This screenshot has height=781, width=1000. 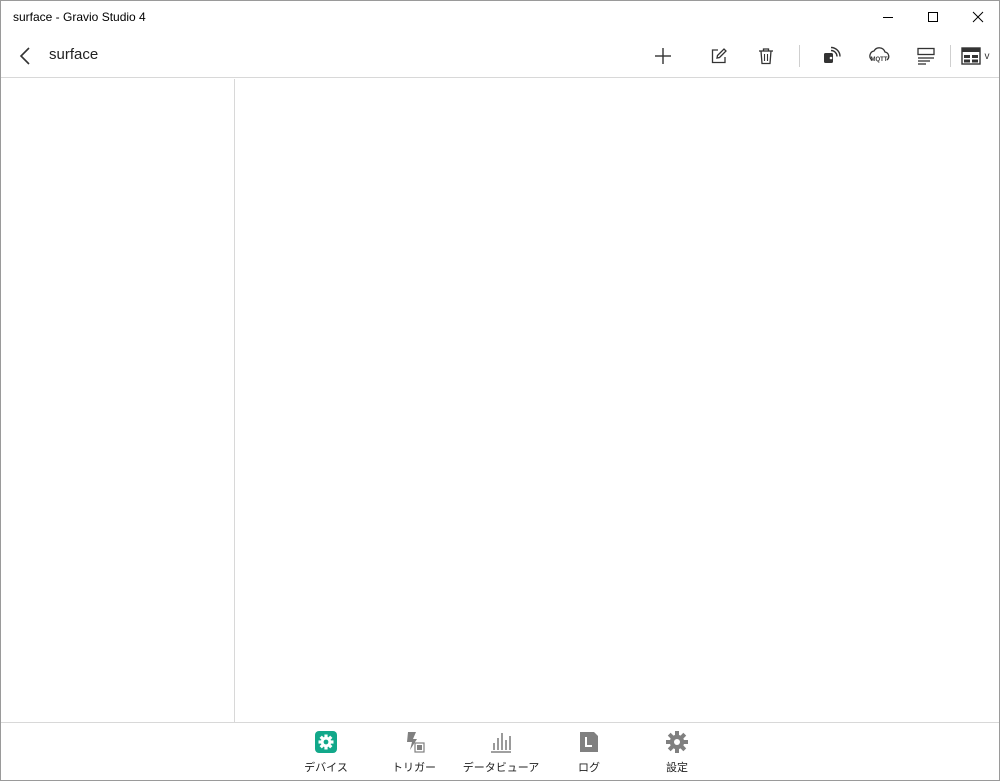 I want to click on window-title: surface - Gravio Studio 4, so click(x=79, y=17).